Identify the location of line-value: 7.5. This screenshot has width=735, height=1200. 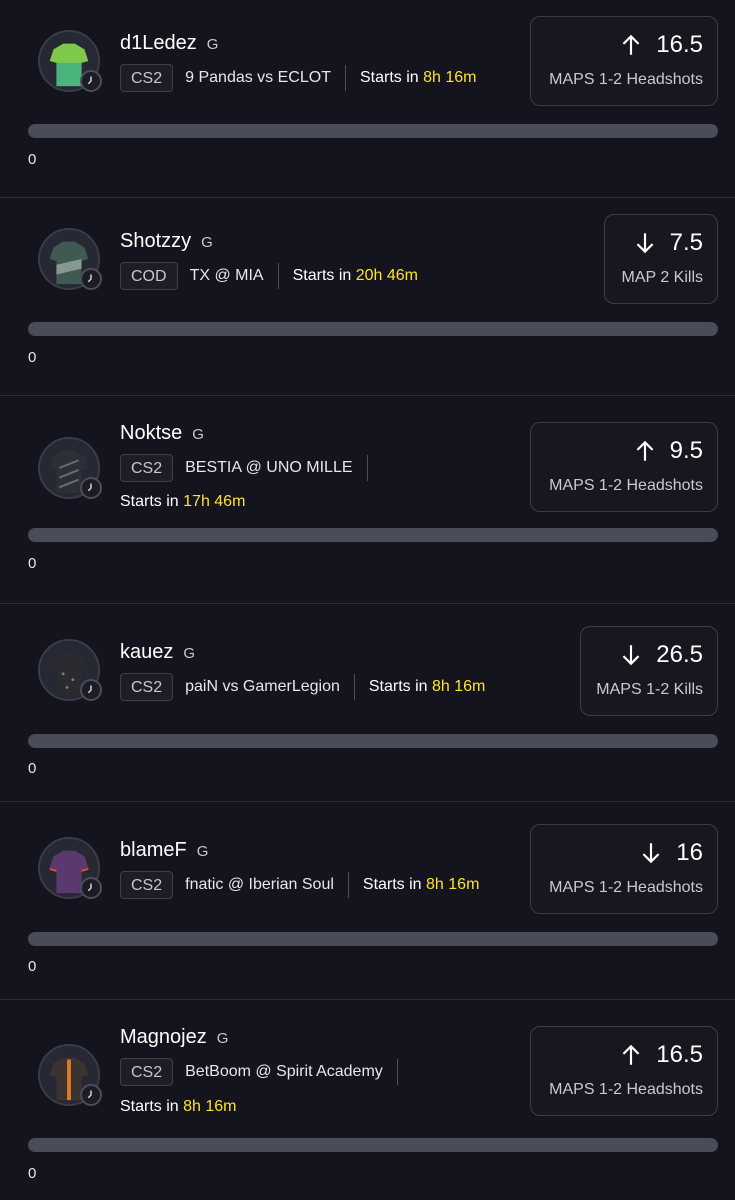
(667, 243).